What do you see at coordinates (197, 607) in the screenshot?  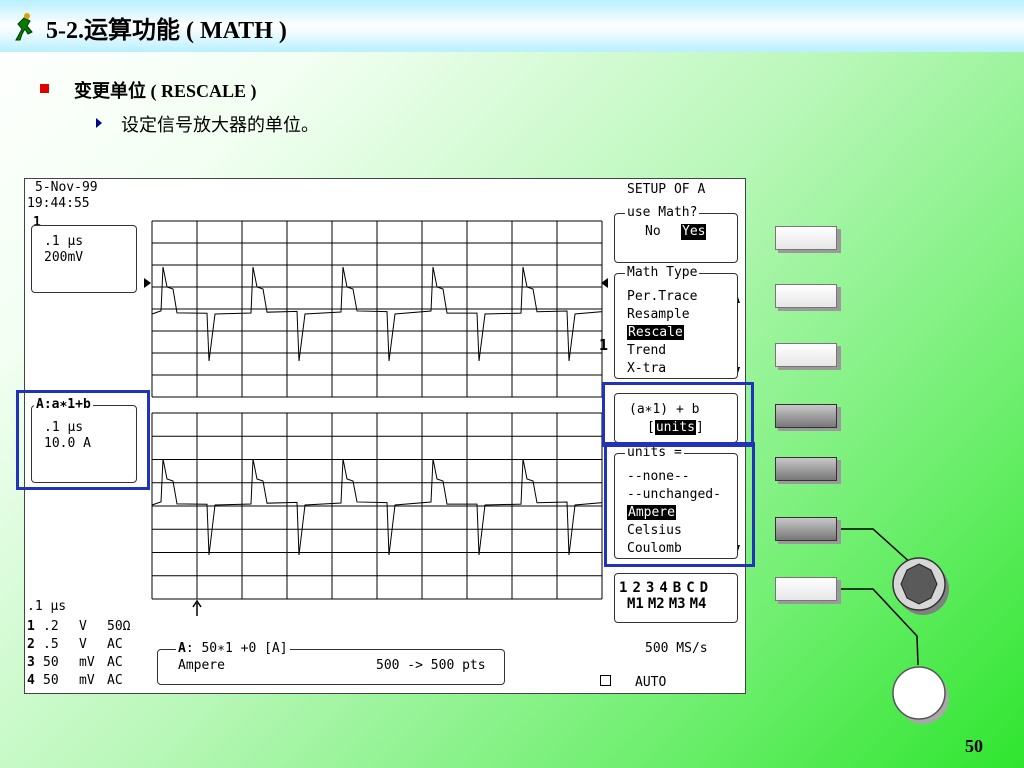 I see `trigger-arrow-icon` at bounding box center [197, 607].